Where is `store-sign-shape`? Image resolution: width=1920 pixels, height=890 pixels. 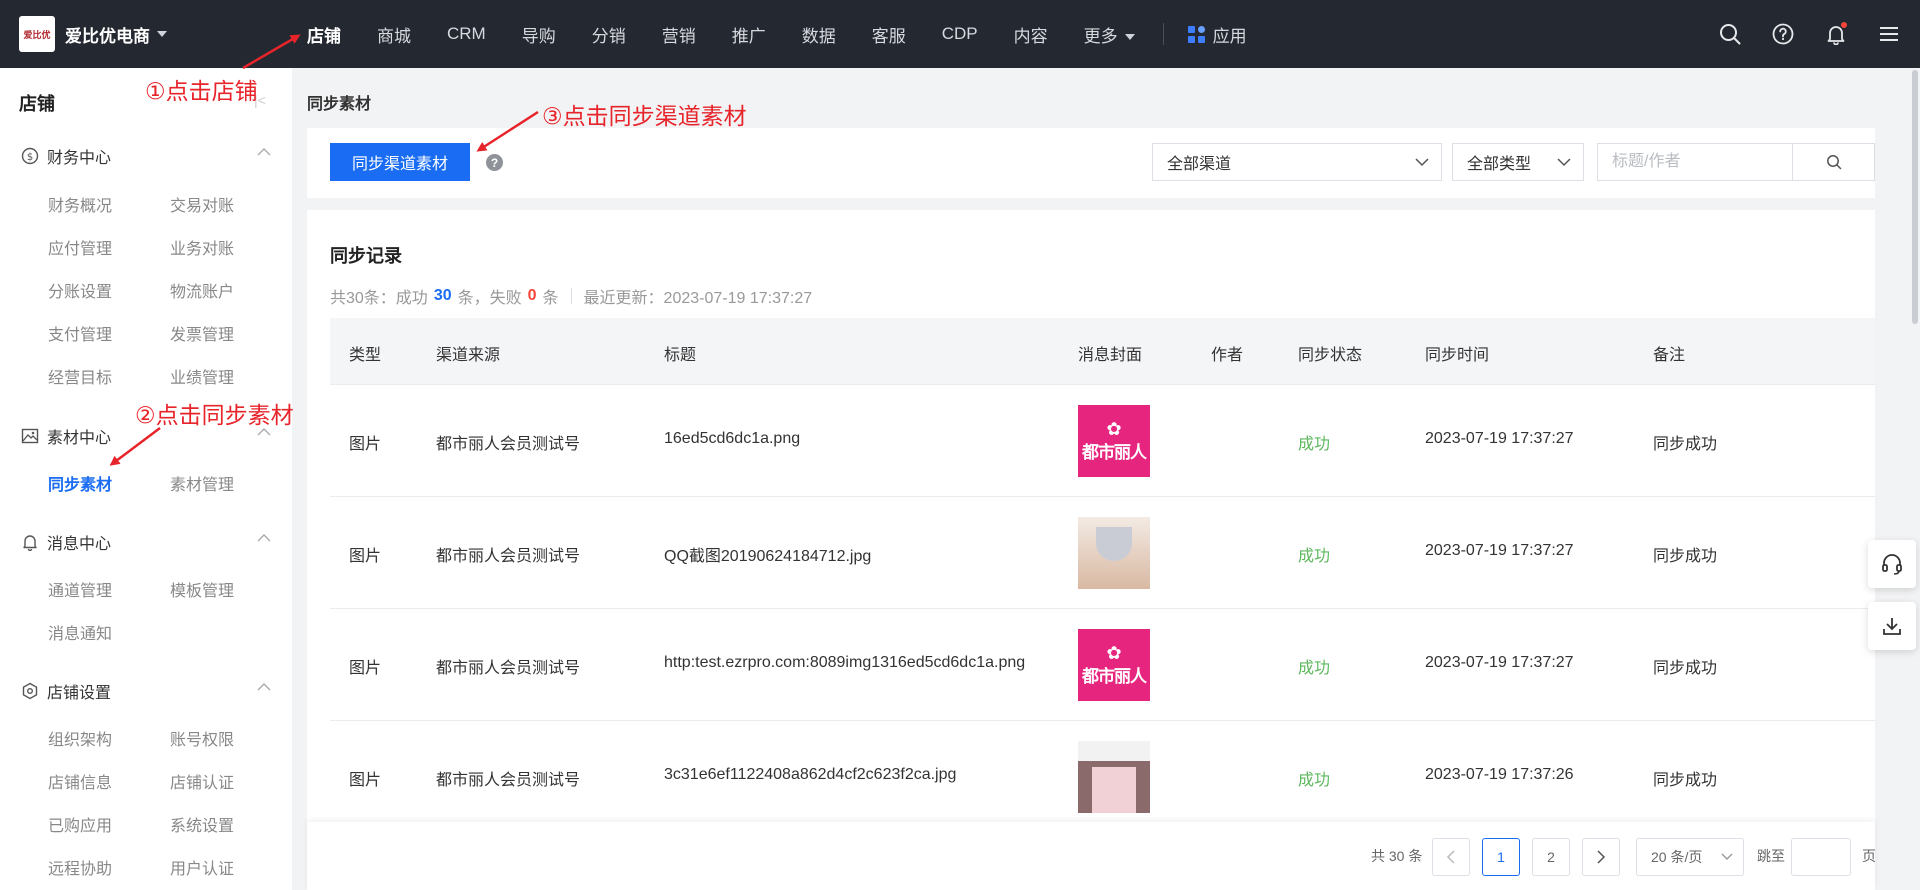
store-sign-shape is located at coordinates (1114, 751).